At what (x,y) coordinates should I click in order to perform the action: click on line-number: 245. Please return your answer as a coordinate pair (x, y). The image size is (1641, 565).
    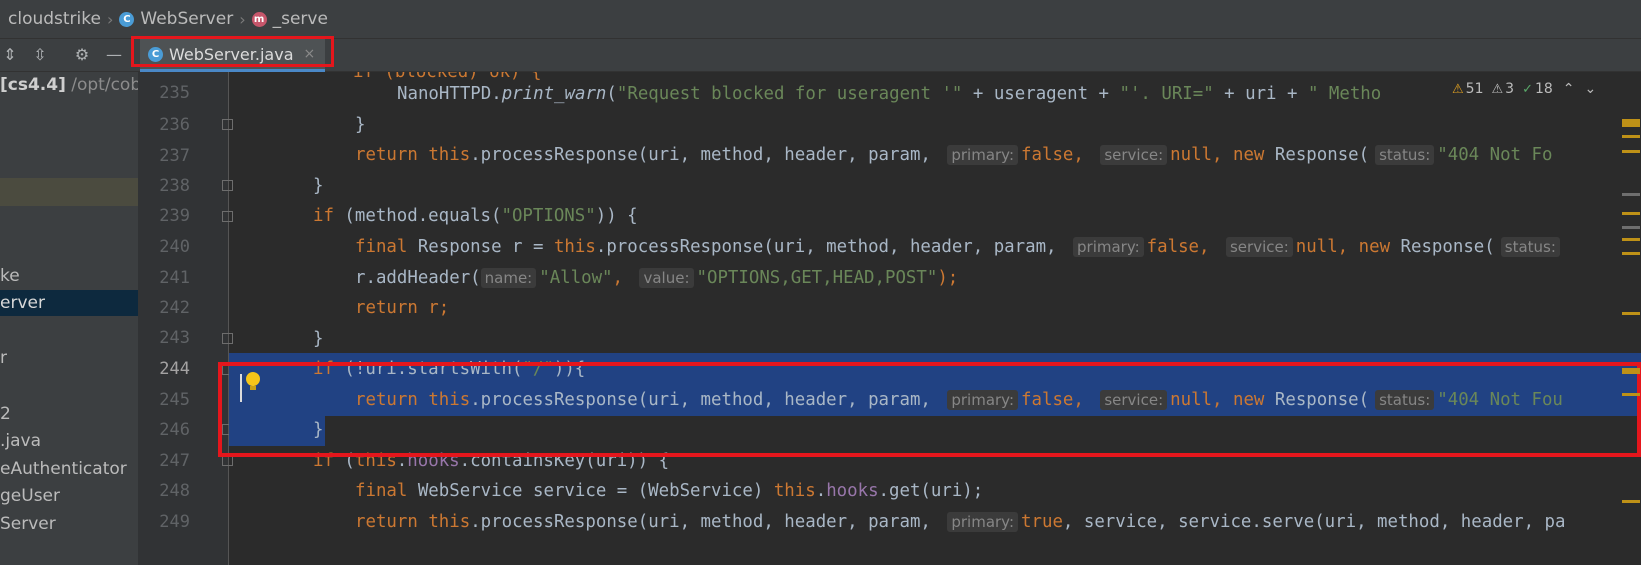
    Looking at the image, I should click on (174, 400).